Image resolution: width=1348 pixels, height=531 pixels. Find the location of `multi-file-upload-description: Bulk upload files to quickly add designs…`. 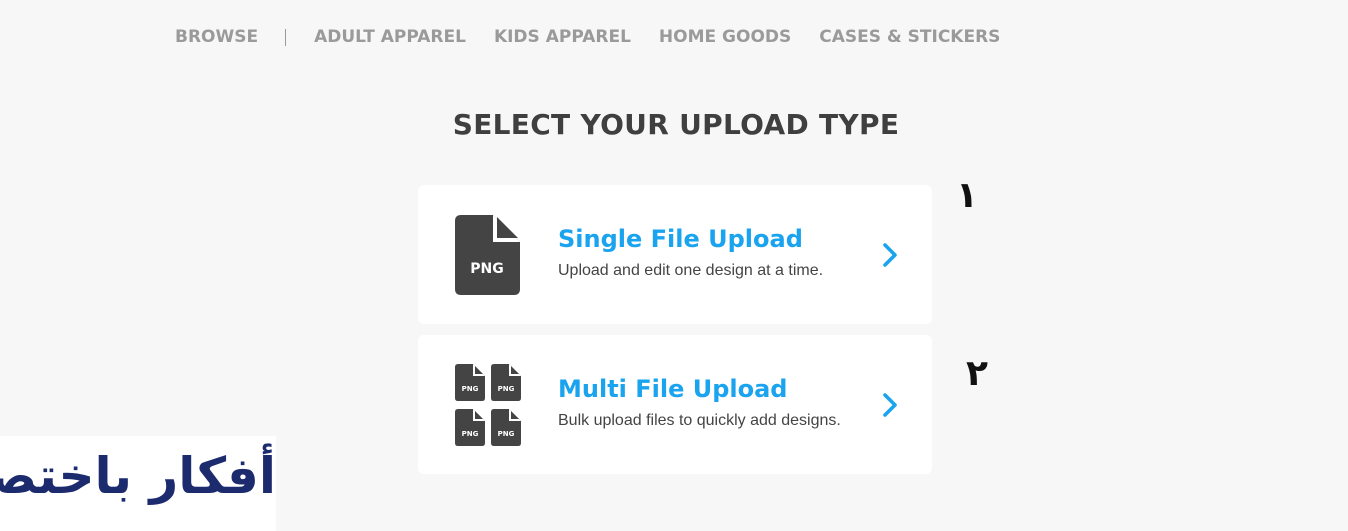

multi-file-upload-description: Bulk upload files to quickly add designs… is located at coordinates (699, 420).